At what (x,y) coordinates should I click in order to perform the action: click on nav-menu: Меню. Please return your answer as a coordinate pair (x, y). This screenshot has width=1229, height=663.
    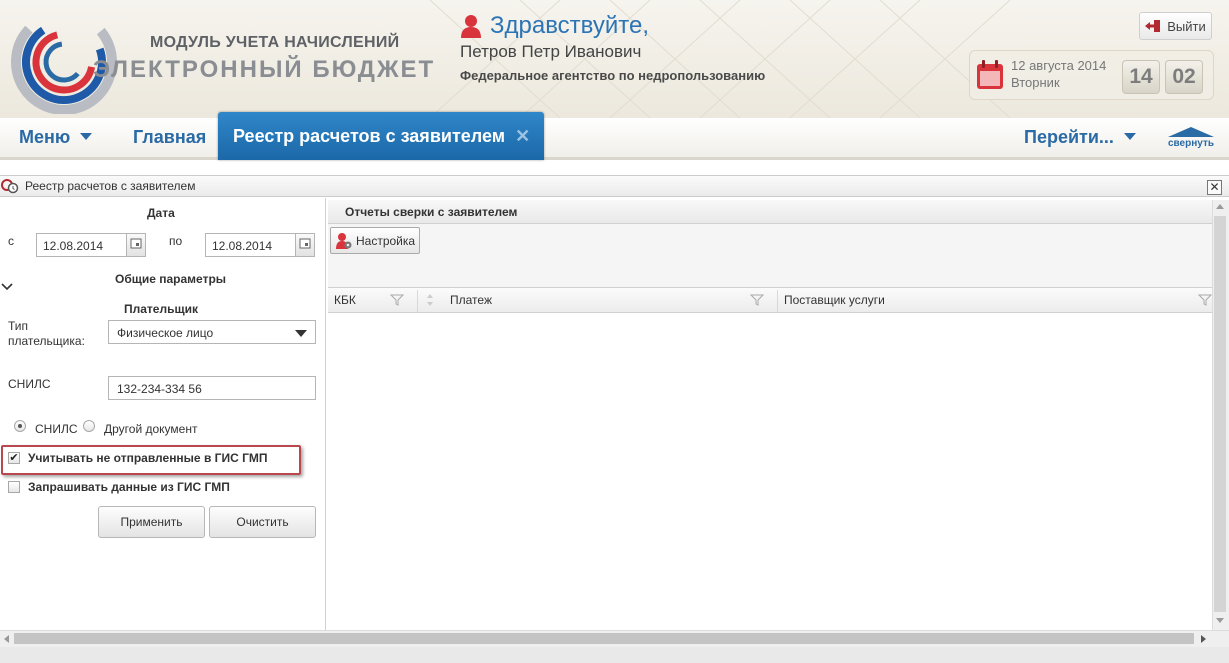
    Looking at the image, I should click on (56, 137).